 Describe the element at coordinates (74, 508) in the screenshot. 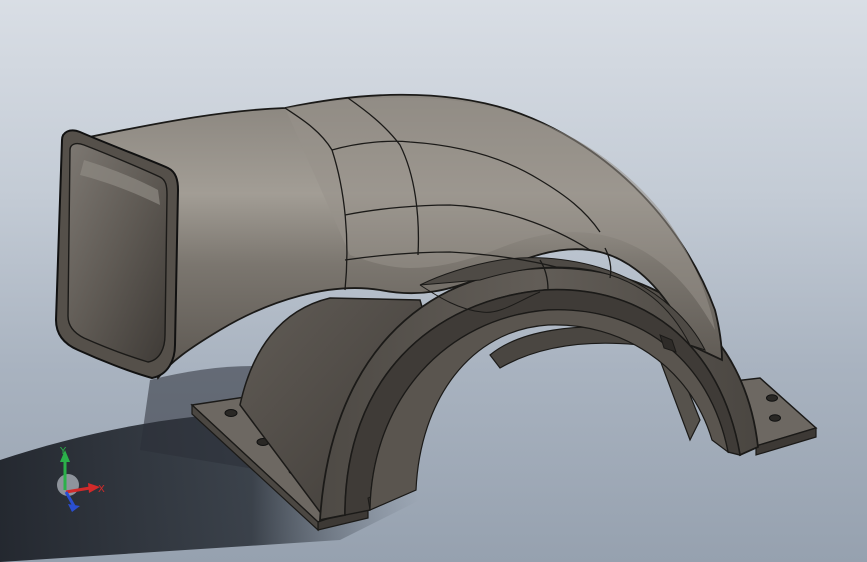

I see `z-axis-arrow-icon` at that location.